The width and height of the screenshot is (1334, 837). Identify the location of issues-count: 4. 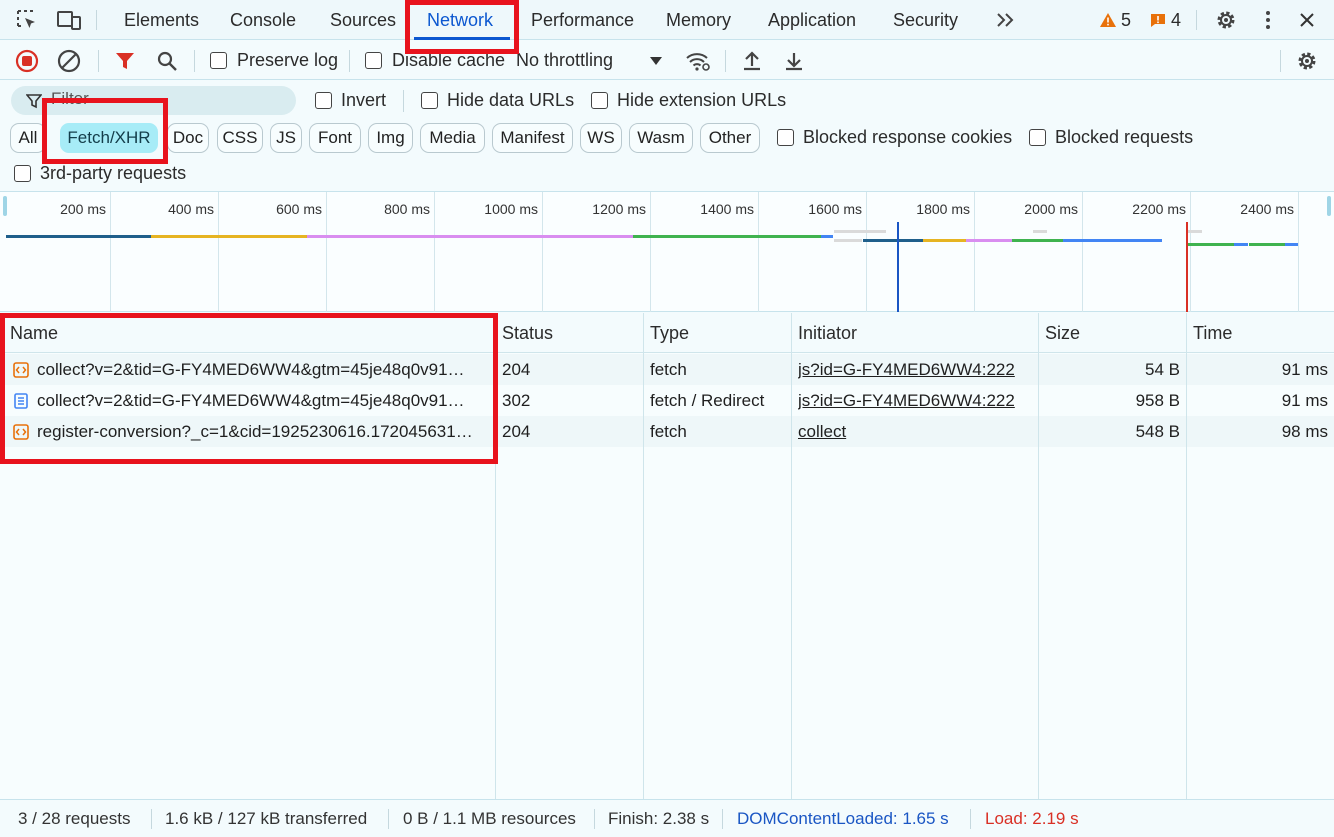
(1176, 20).